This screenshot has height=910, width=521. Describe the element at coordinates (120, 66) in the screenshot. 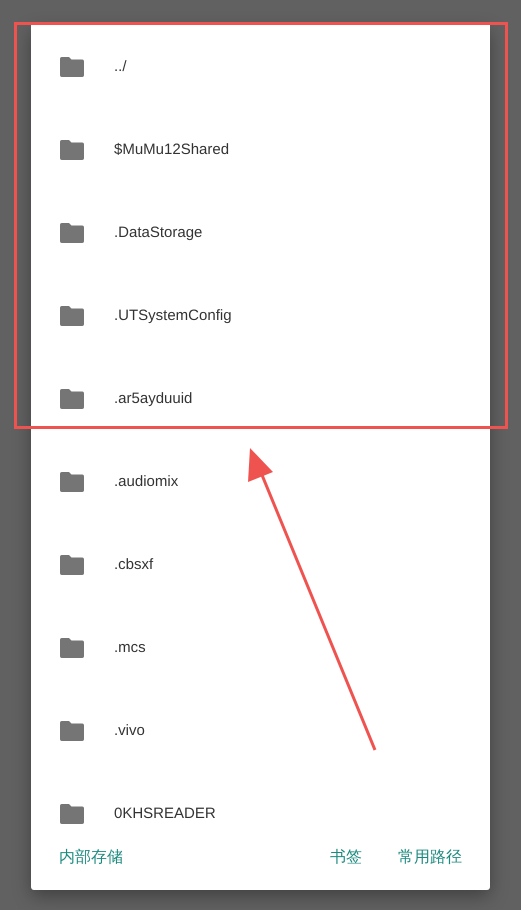

I see `folder-name: ../` at that location.